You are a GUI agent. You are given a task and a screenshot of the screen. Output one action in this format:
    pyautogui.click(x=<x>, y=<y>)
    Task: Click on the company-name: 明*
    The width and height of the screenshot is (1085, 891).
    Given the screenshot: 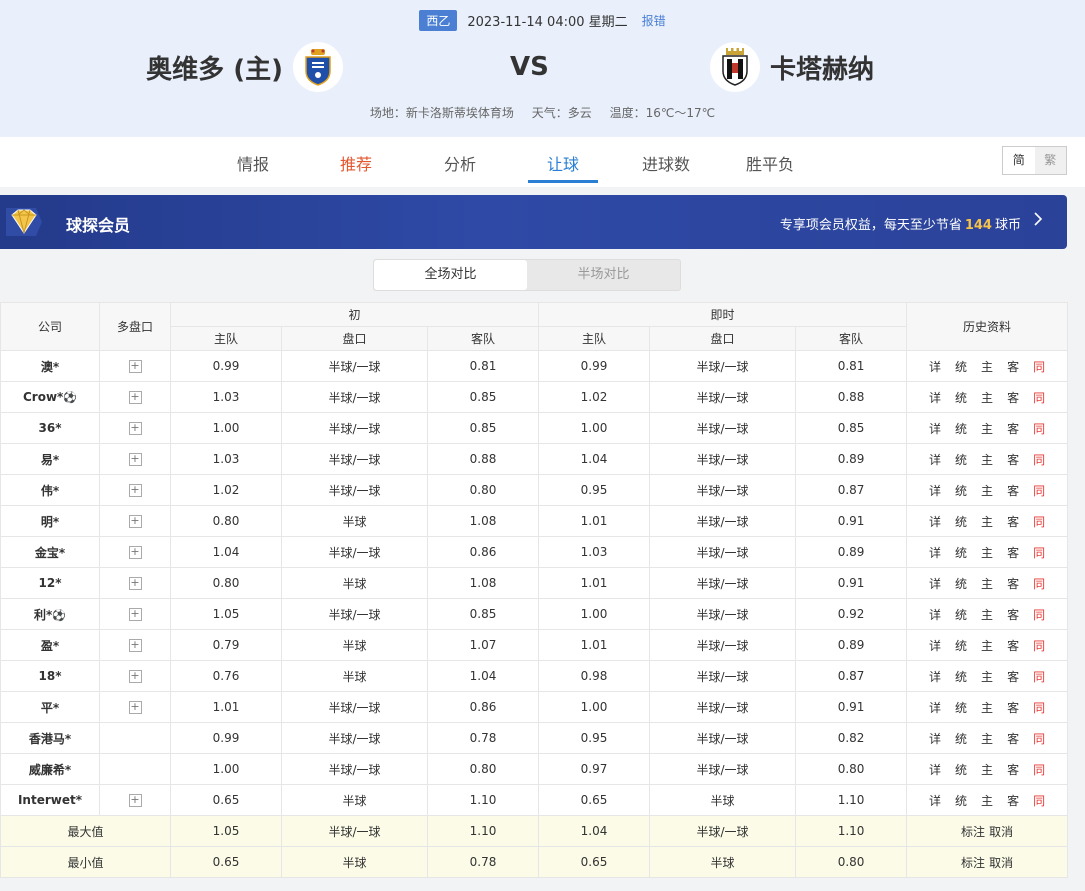 What is the action you would take?
    pyautogui.click(x=50, y=522)
    